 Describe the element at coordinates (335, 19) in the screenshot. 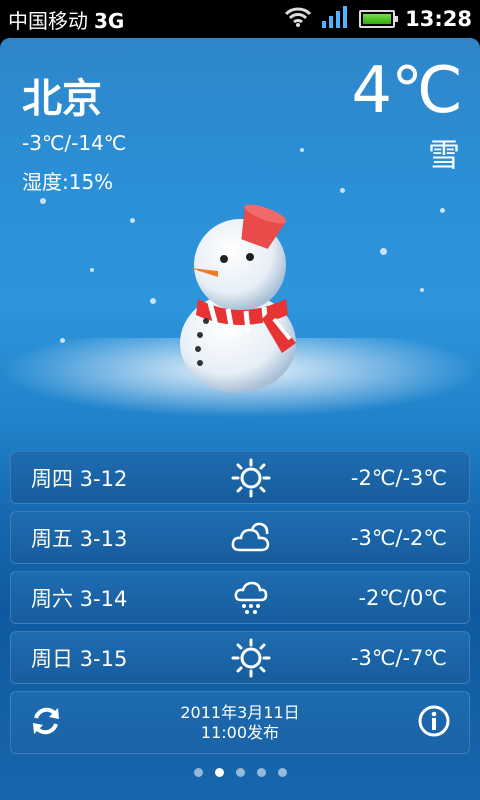

I see `signal-icon` at that location.